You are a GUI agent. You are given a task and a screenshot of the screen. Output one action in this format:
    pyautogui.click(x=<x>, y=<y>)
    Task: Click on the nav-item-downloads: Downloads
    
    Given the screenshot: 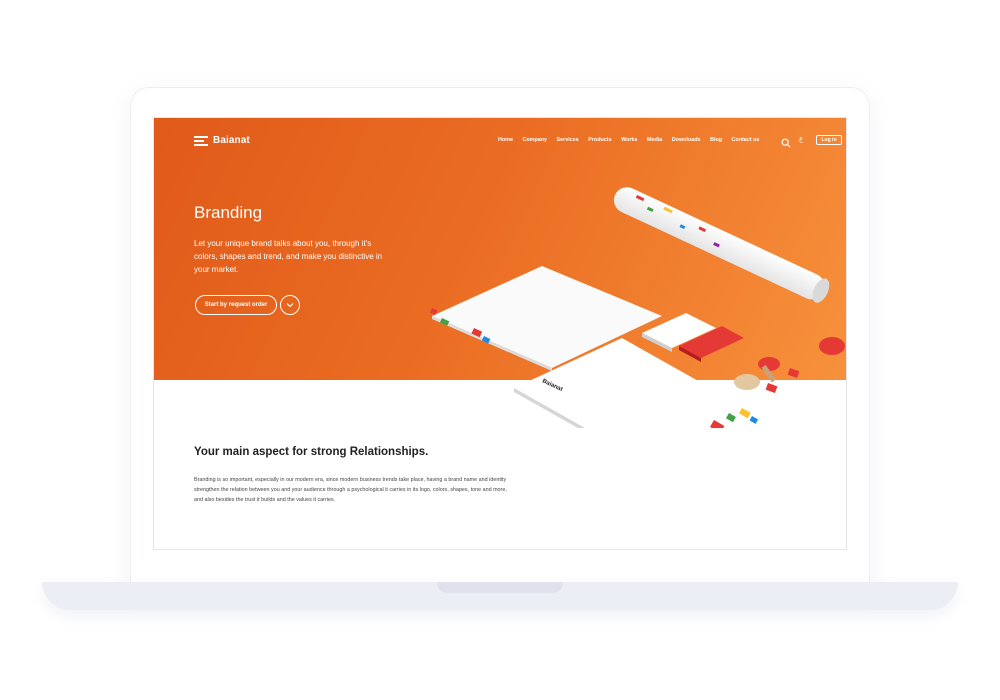 What is the action you would take?
    pyautogui.click(x=686, y=140)
    